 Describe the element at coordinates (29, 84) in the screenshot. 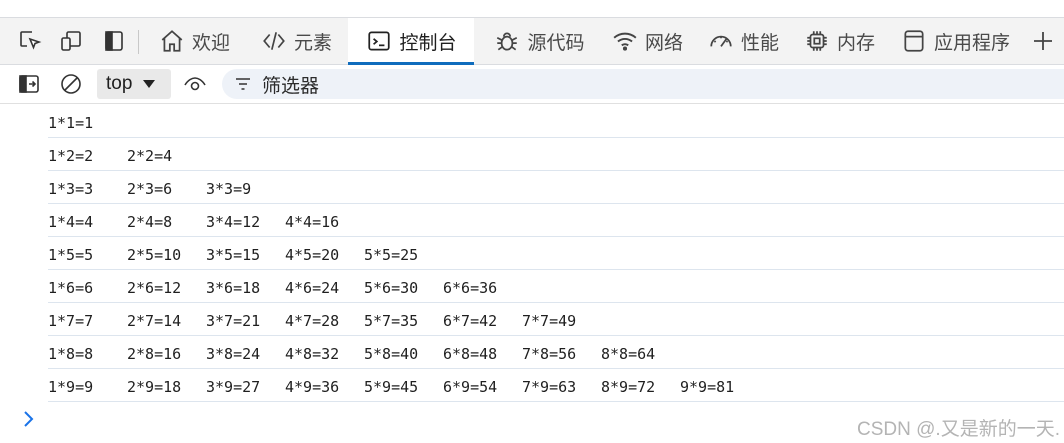

I see `sidebar-toggle-icon` at that location.